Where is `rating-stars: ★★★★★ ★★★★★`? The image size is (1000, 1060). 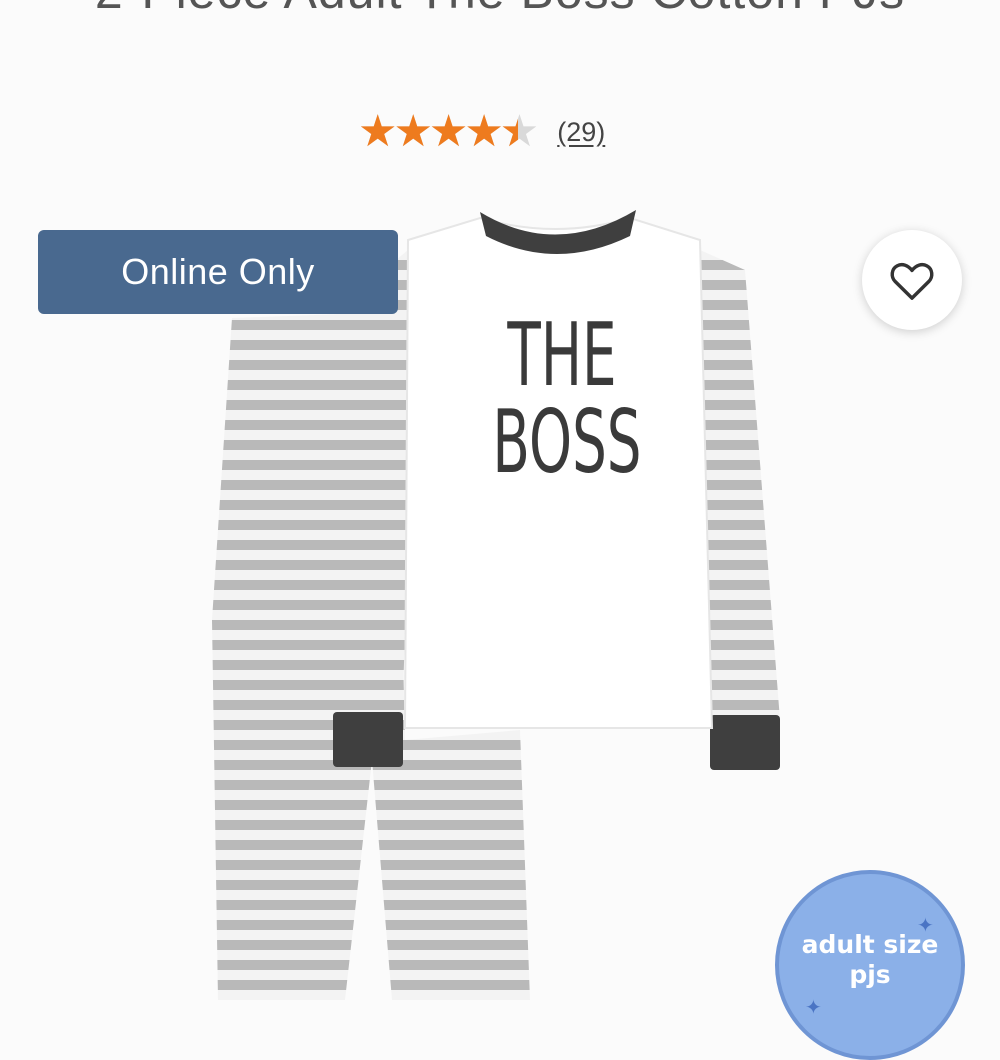 rating-stars: ★★★★★ ★★★★★ is located at coordinates (448, 132).